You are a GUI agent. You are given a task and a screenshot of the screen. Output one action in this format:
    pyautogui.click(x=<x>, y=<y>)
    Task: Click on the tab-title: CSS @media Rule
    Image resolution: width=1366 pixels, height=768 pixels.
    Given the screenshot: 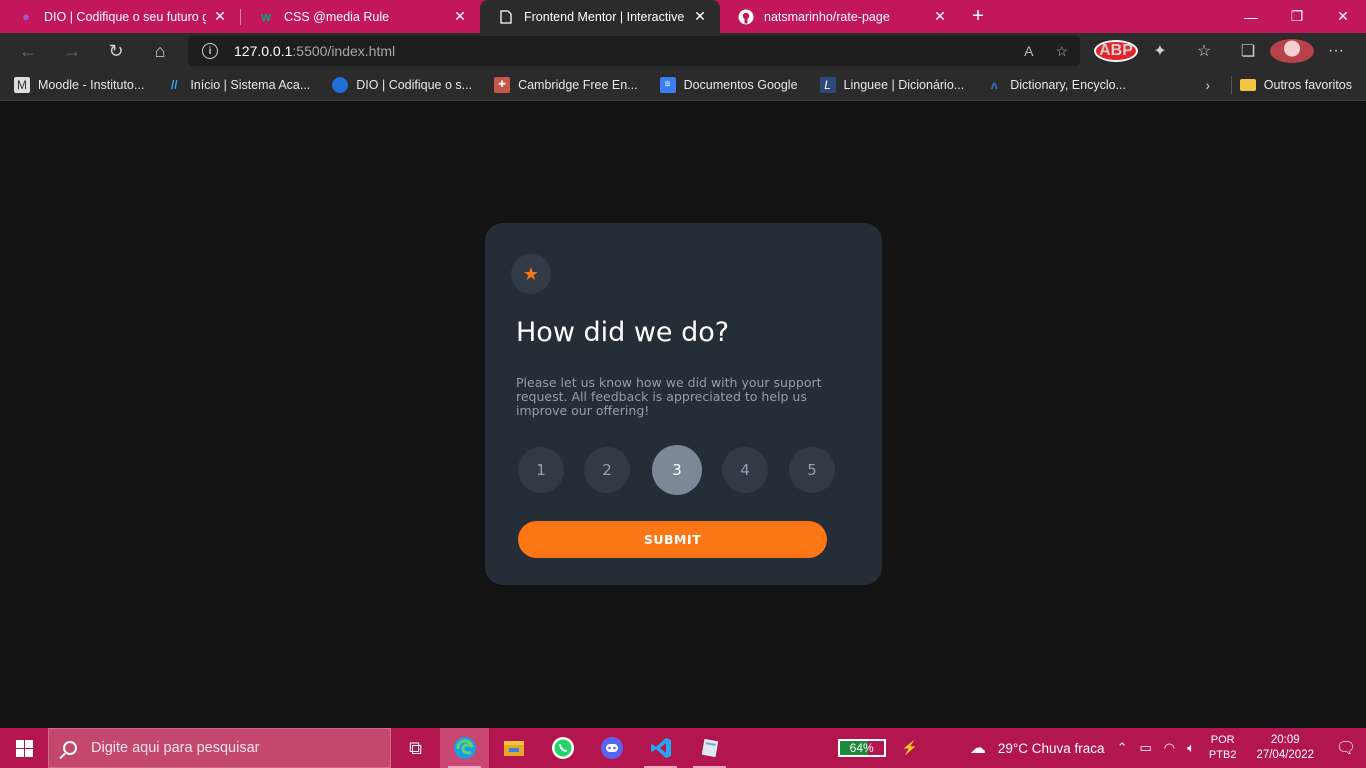 What is the action you would take?
    pyautogui.click(x=337, y=16)
    